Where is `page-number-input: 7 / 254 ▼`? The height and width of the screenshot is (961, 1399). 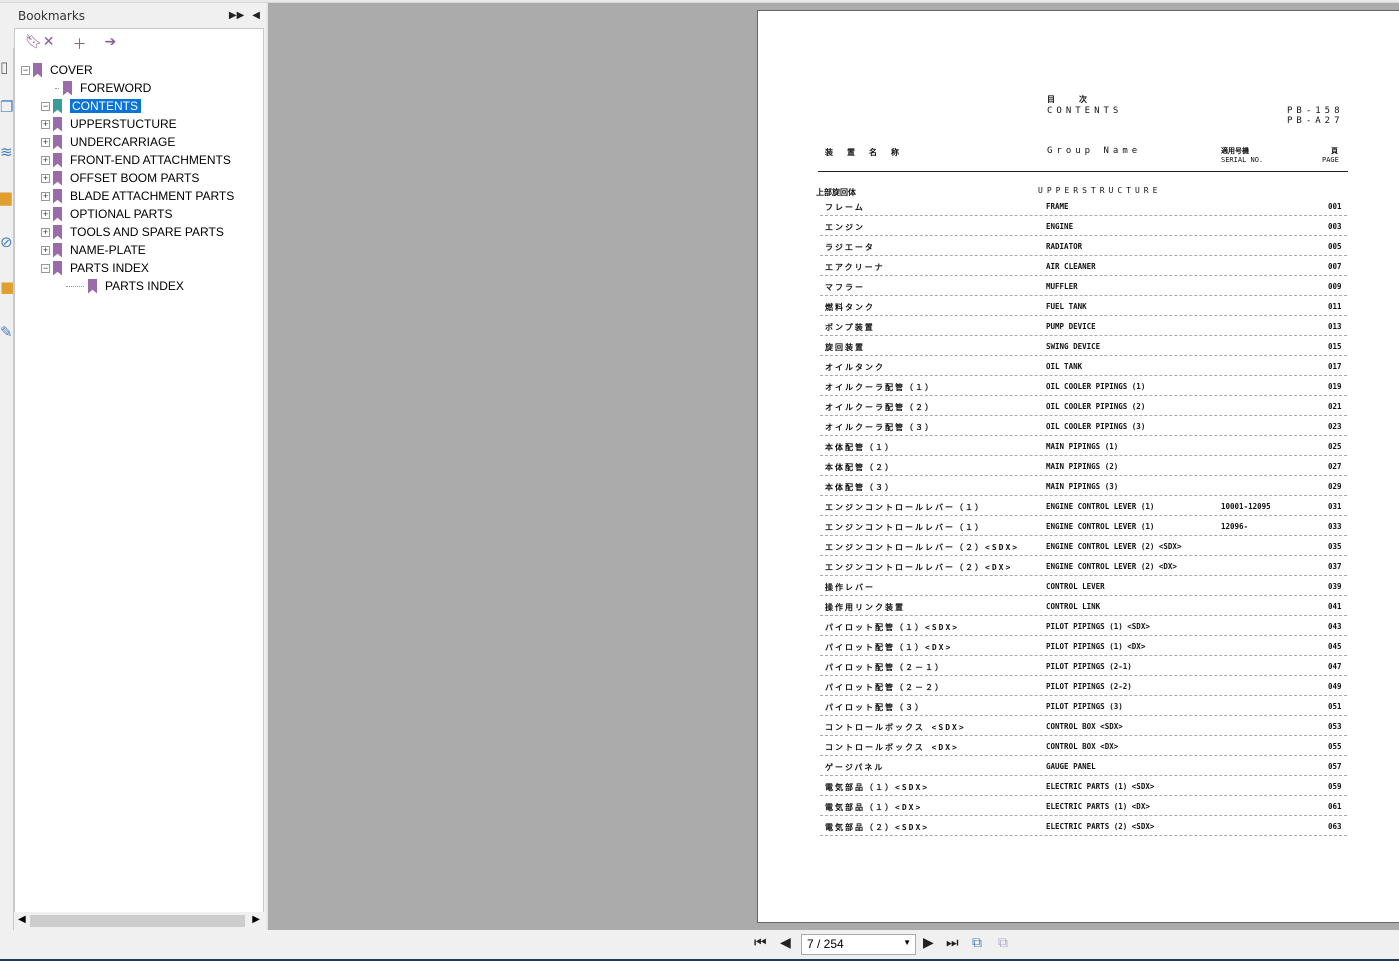 page-number-input: 7 / 254 ▼ is located at coordinates (858, 944).